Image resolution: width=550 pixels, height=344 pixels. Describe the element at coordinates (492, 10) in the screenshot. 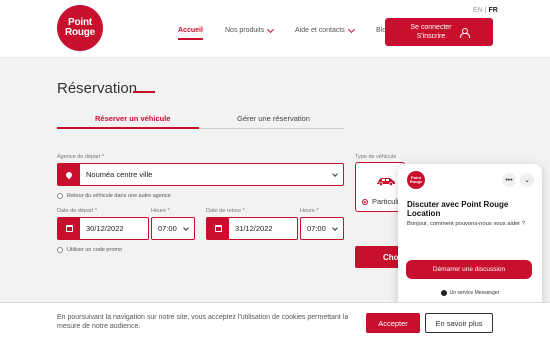

I see `lang-fr: FR` at that location.